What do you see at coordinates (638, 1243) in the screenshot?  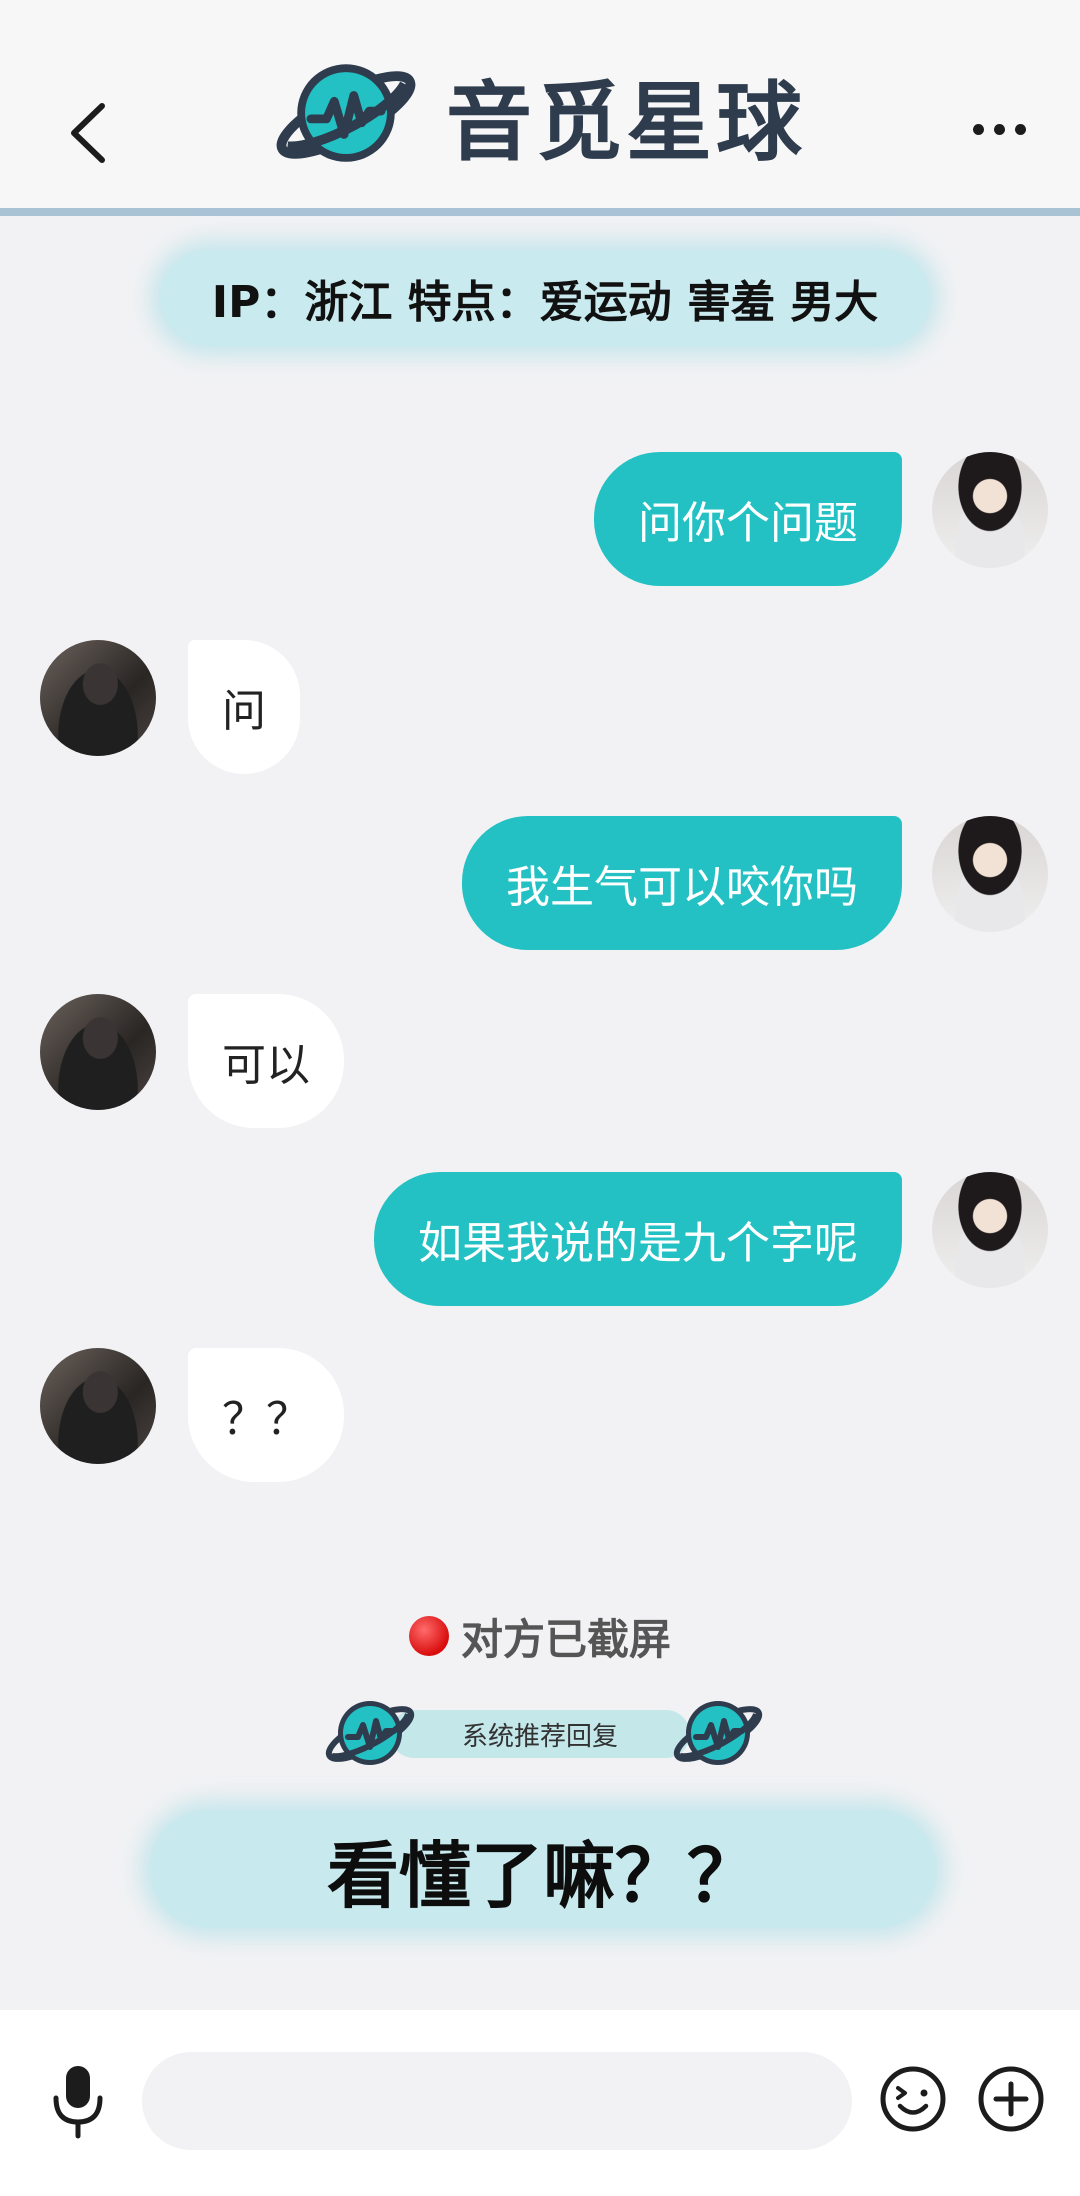 I see `message-text: 如果我说的是九个字呢` at bounding box center [638, 1243].